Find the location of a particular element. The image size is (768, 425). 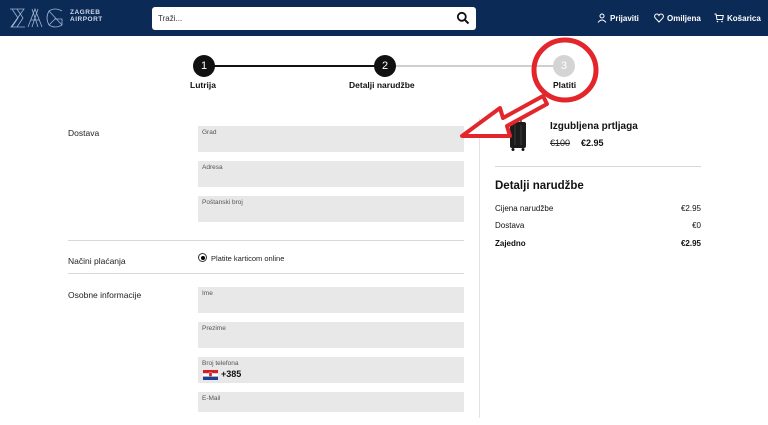

order-summary-title: Detalji narudžbe is located at coordinates (539, 186).